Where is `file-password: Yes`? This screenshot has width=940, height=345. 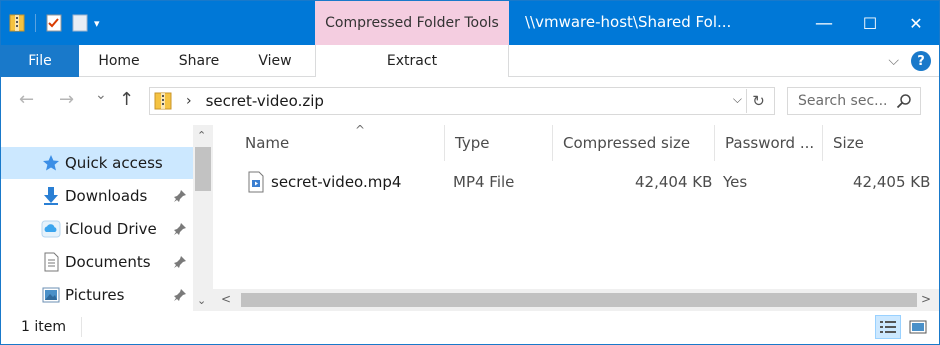
file-password: Yes is located at coordinates (735, 182).